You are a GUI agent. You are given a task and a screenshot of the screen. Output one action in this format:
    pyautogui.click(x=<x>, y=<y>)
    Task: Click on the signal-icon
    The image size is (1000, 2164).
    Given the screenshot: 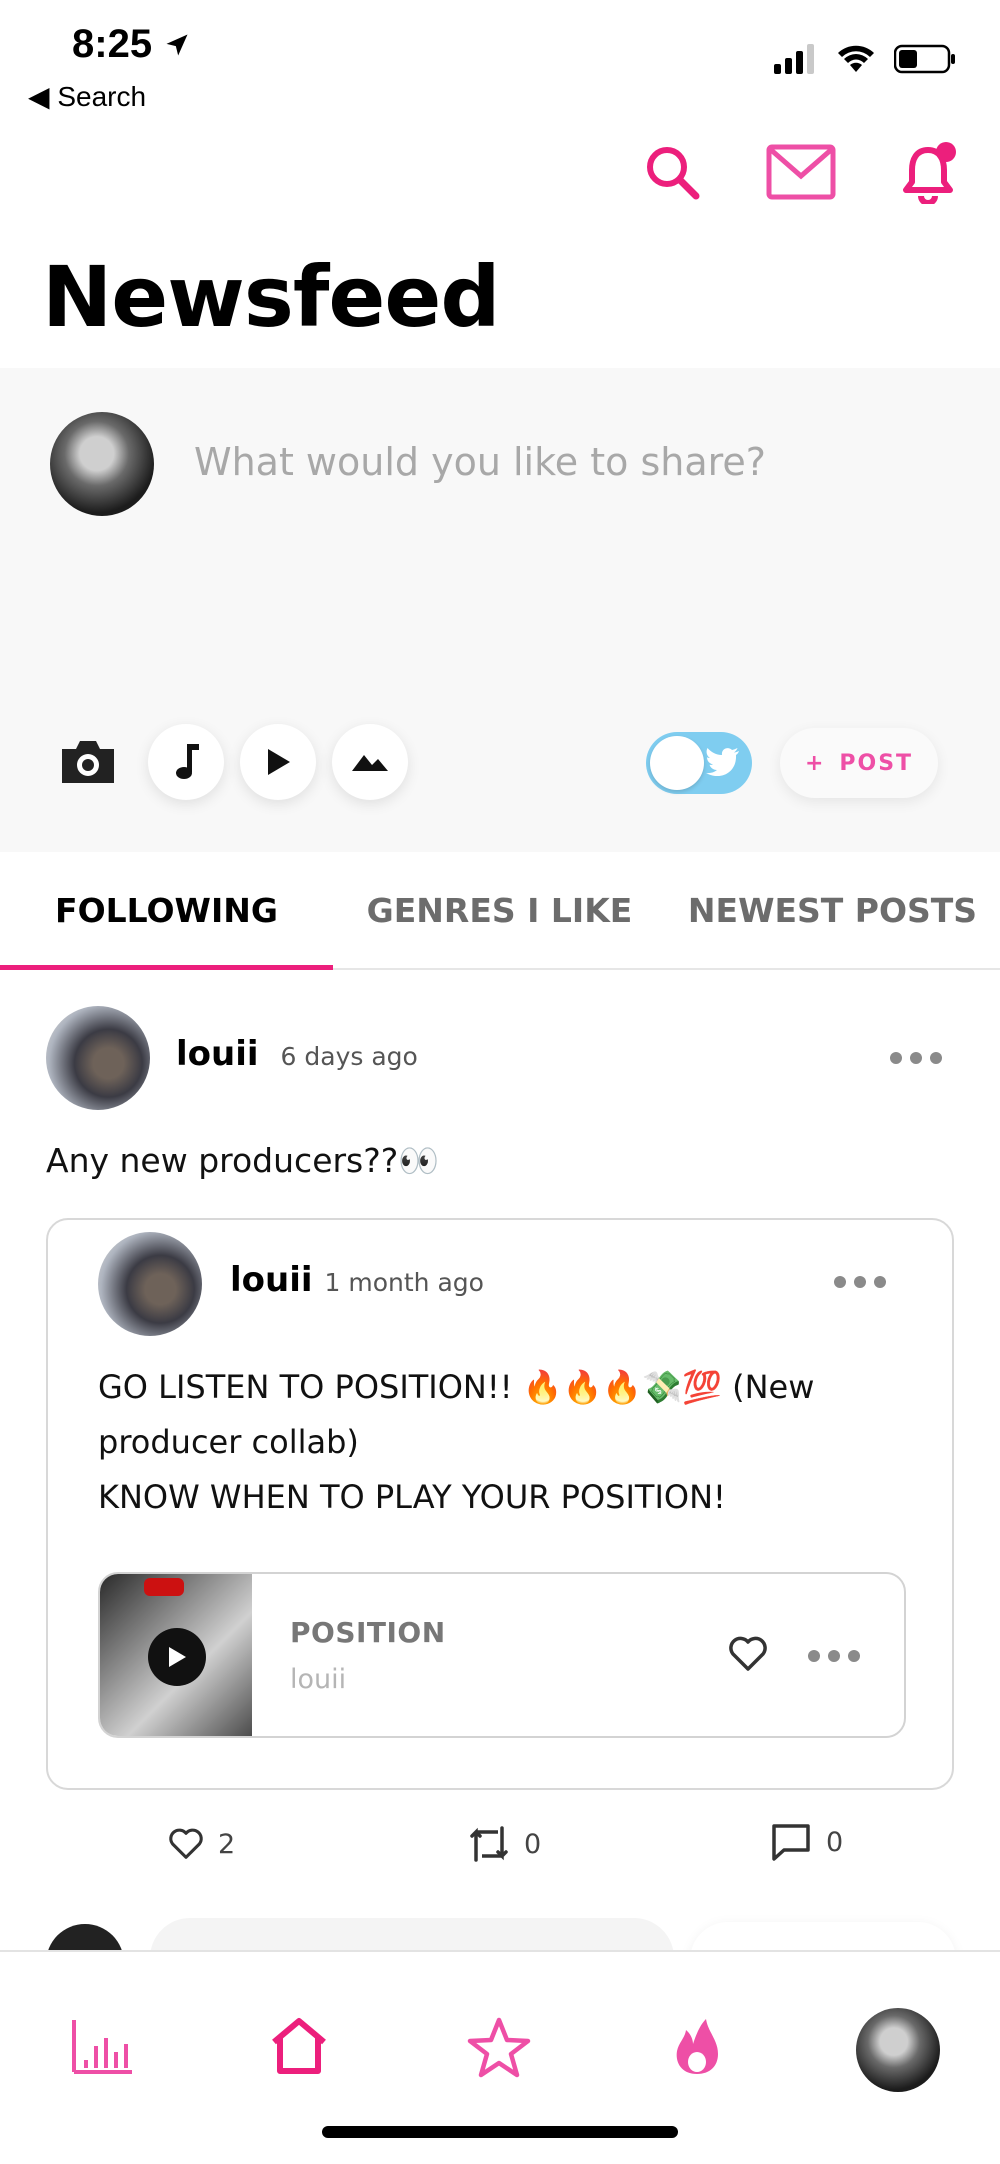 What is the action you would take?
    pyautogui.click(x=794, y=59)
    